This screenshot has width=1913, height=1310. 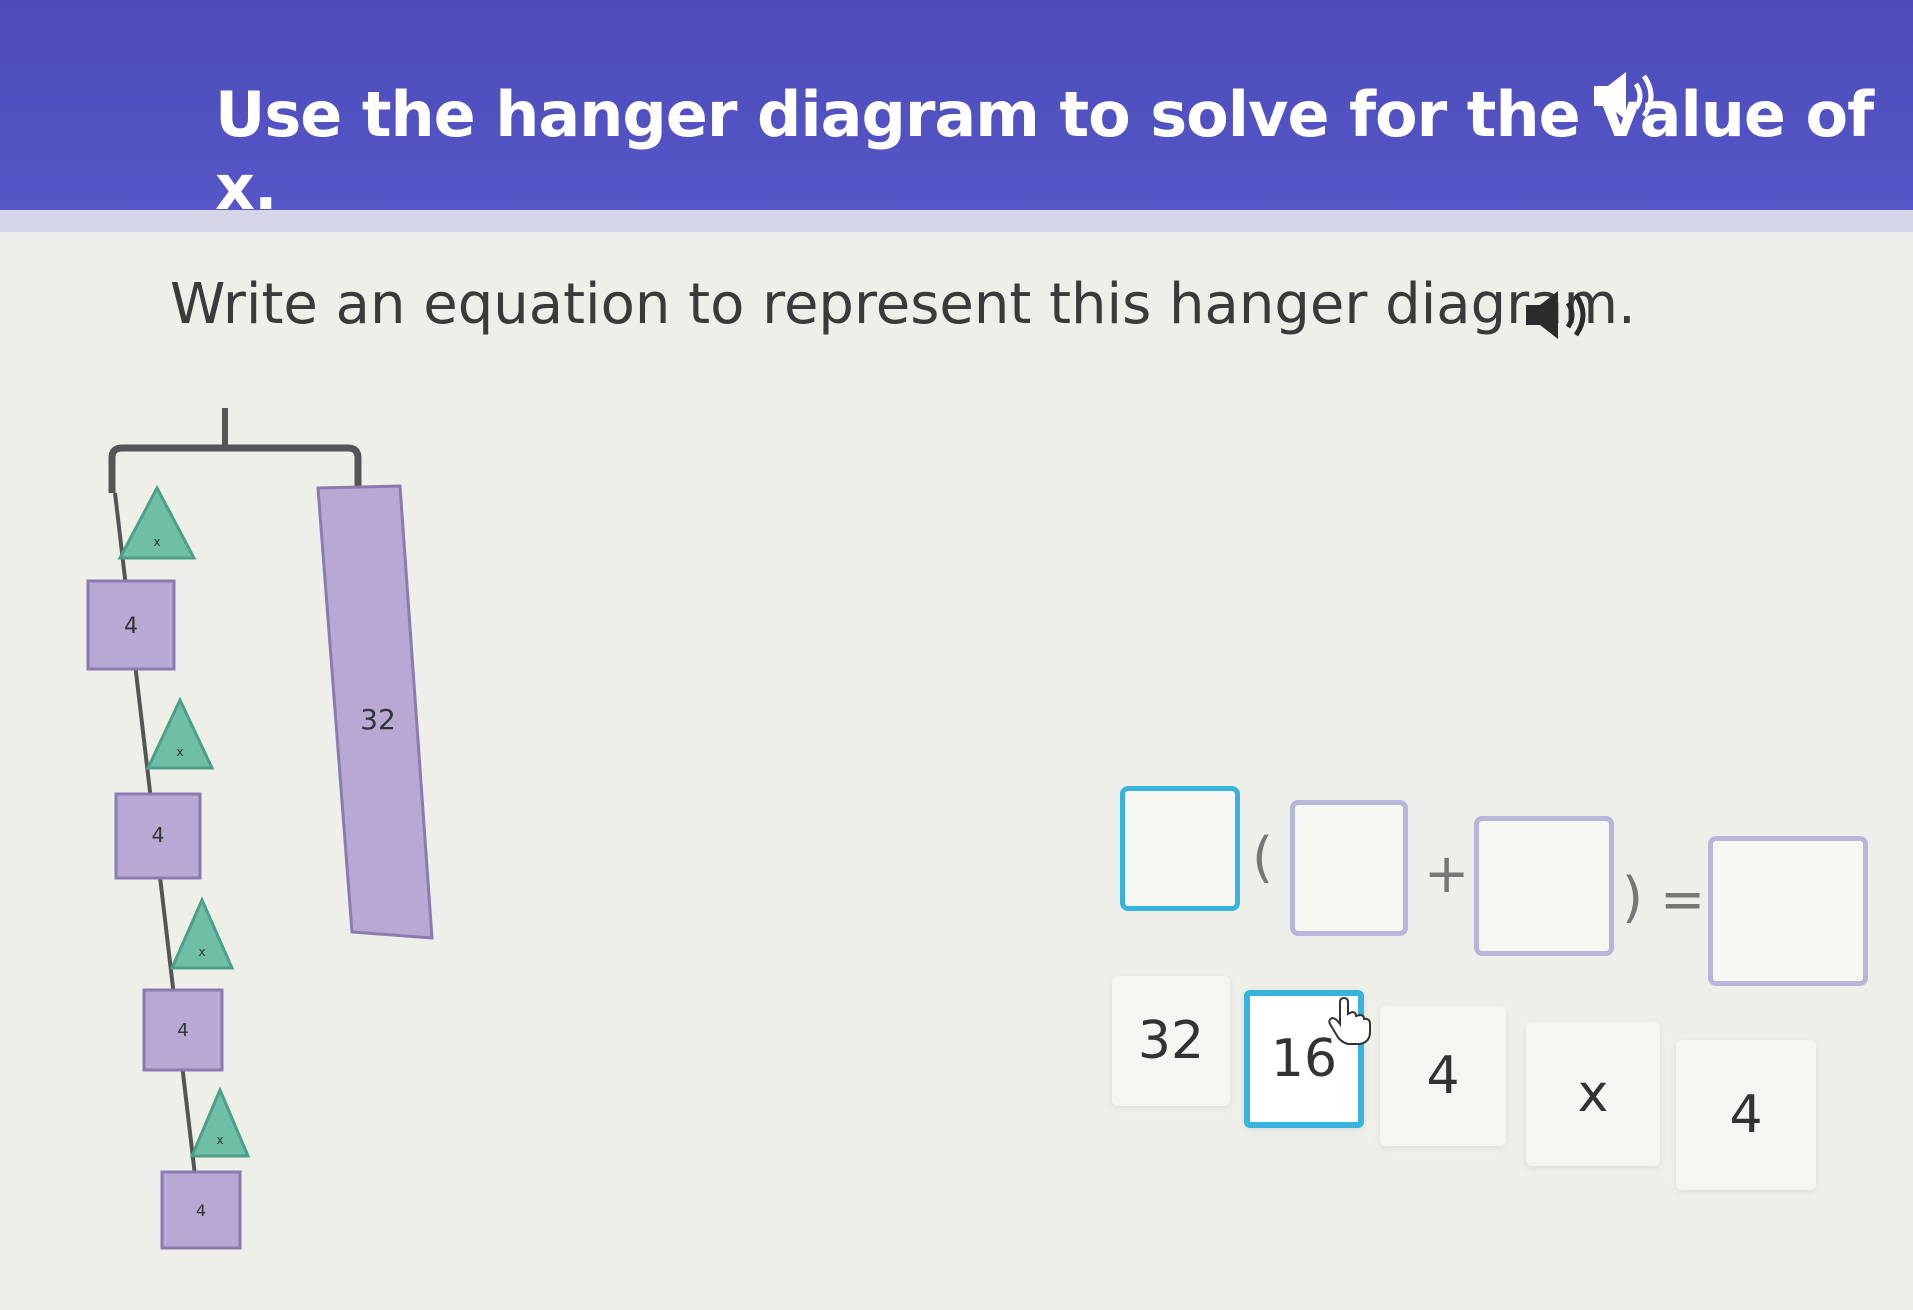 I want to click on answer-slot-second-term, so click(x=1544, y=886).